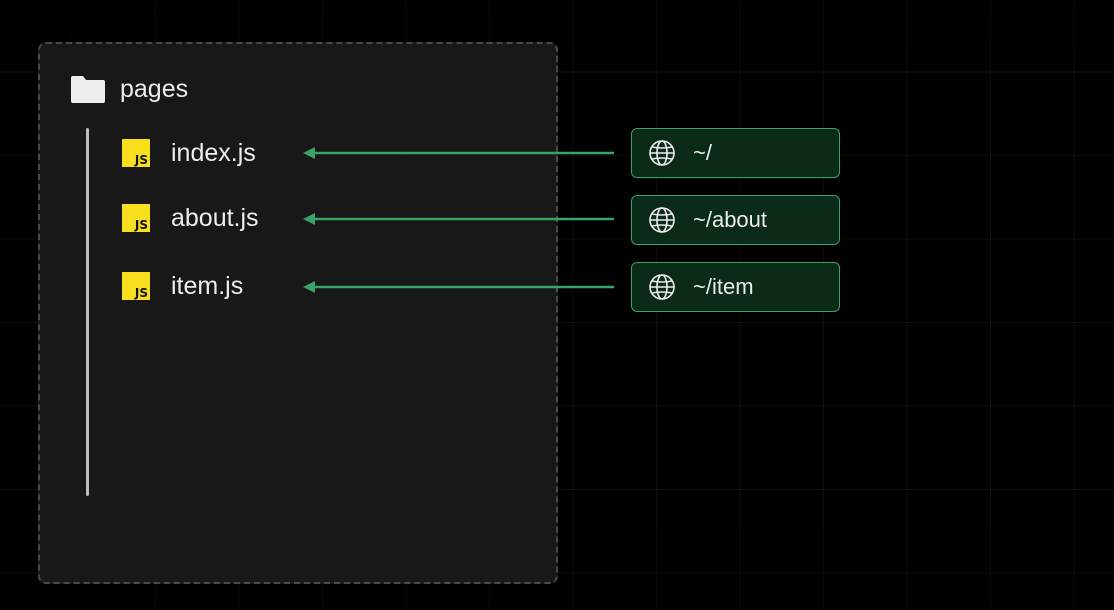  I want to click on route-about: ~/about, so click(735, 220).